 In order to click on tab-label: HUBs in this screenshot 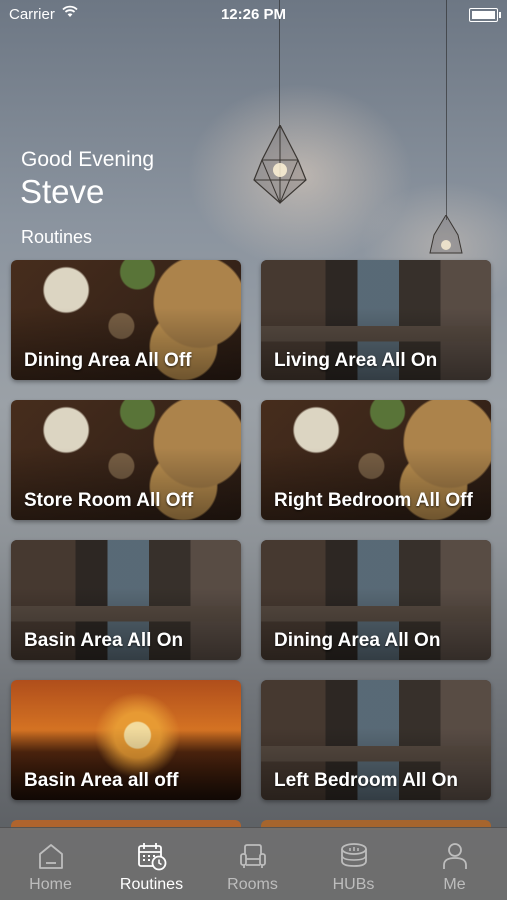, I will do `click(353, 884)`.